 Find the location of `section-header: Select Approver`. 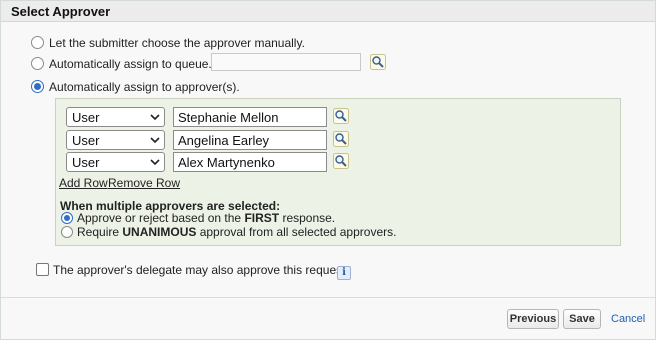

section-header: Select Approver is located at coordinates (328, 11).